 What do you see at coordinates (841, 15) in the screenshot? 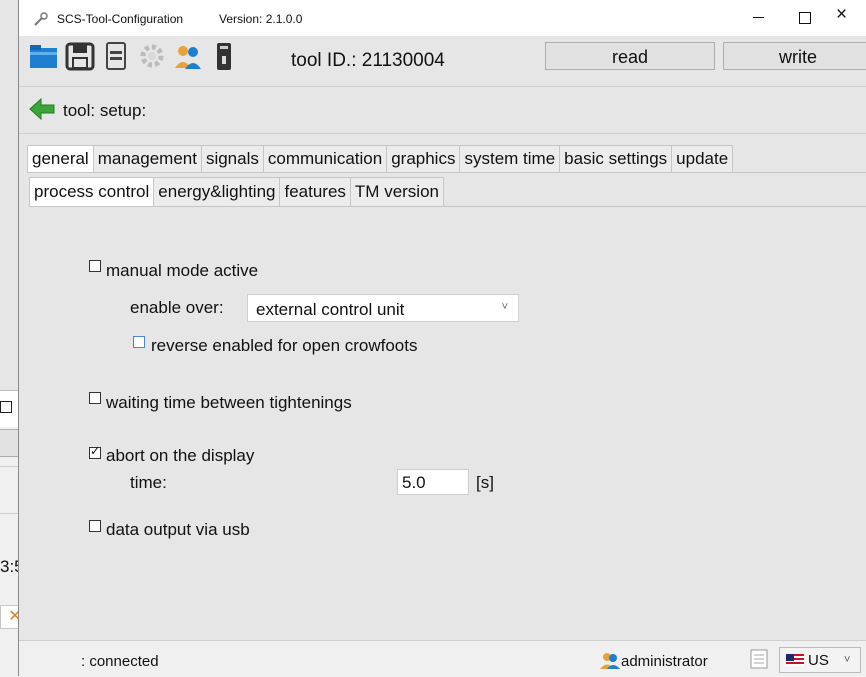
I see `close-icon: ×` at bounding box center [841, 15].